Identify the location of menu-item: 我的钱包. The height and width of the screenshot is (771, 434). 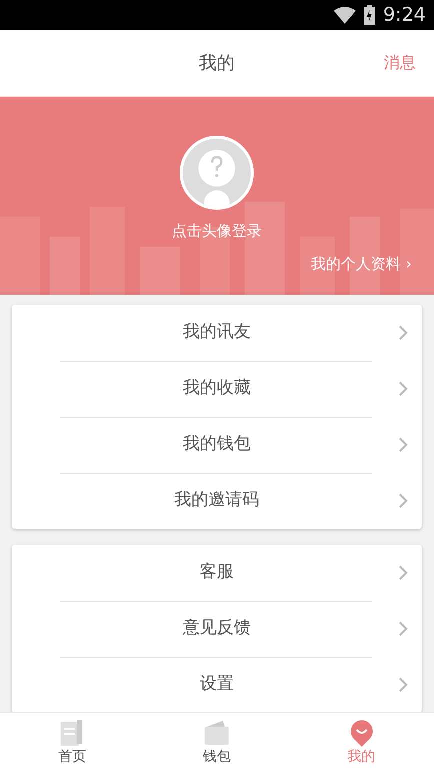
(217, 445).